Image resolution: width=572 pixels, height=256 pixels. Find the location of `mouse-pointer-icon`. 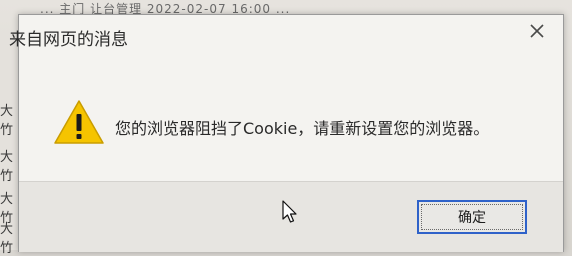

mouse-pointer-icon is located at coordinates (289, 211).